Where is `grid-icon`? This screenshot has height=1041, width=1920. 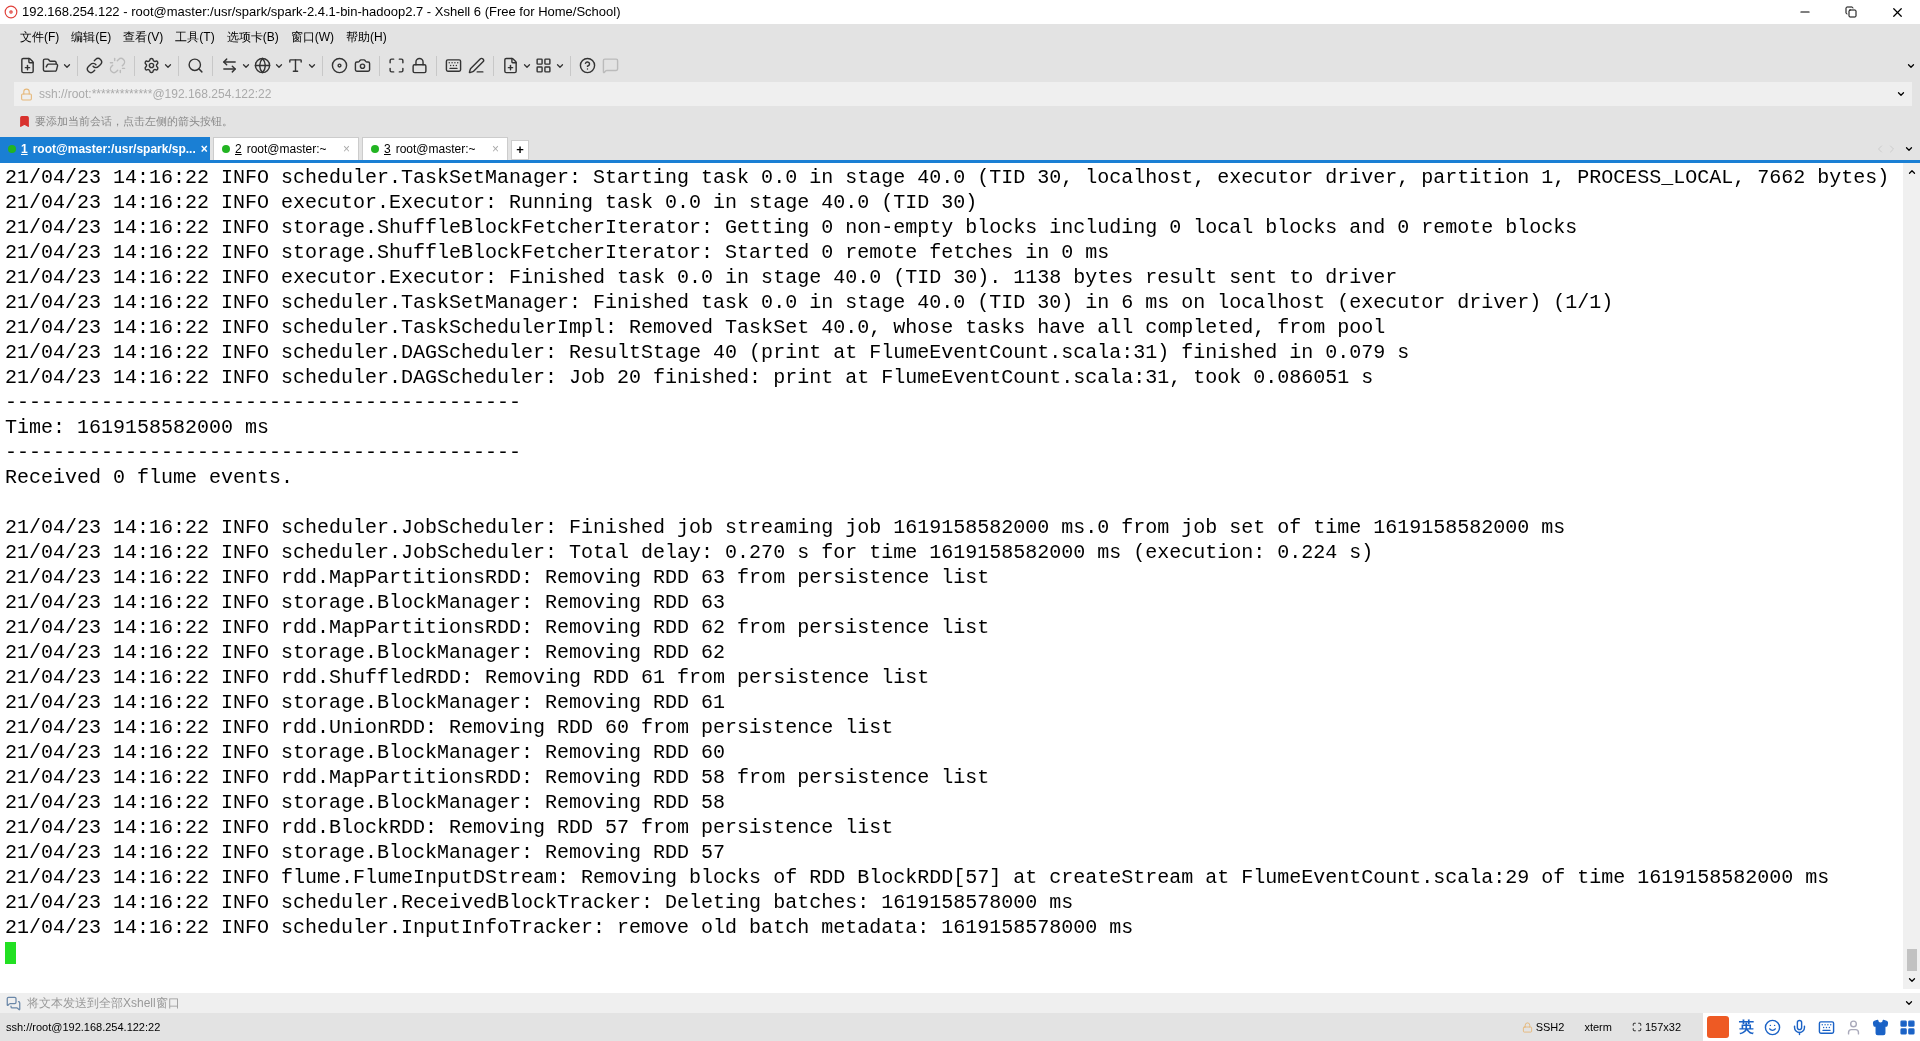 grid-icon is located at coordinates (1907, 1027).